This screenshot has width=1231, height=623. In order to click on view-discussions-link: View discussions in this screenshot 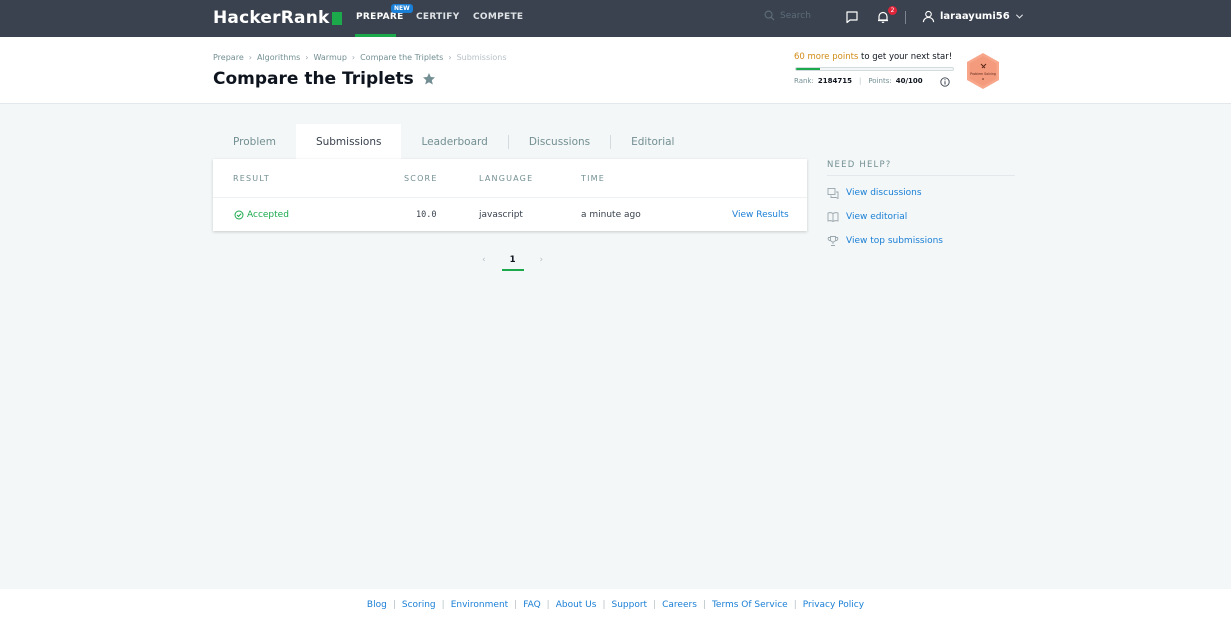, I will do `click(874, 193)`.